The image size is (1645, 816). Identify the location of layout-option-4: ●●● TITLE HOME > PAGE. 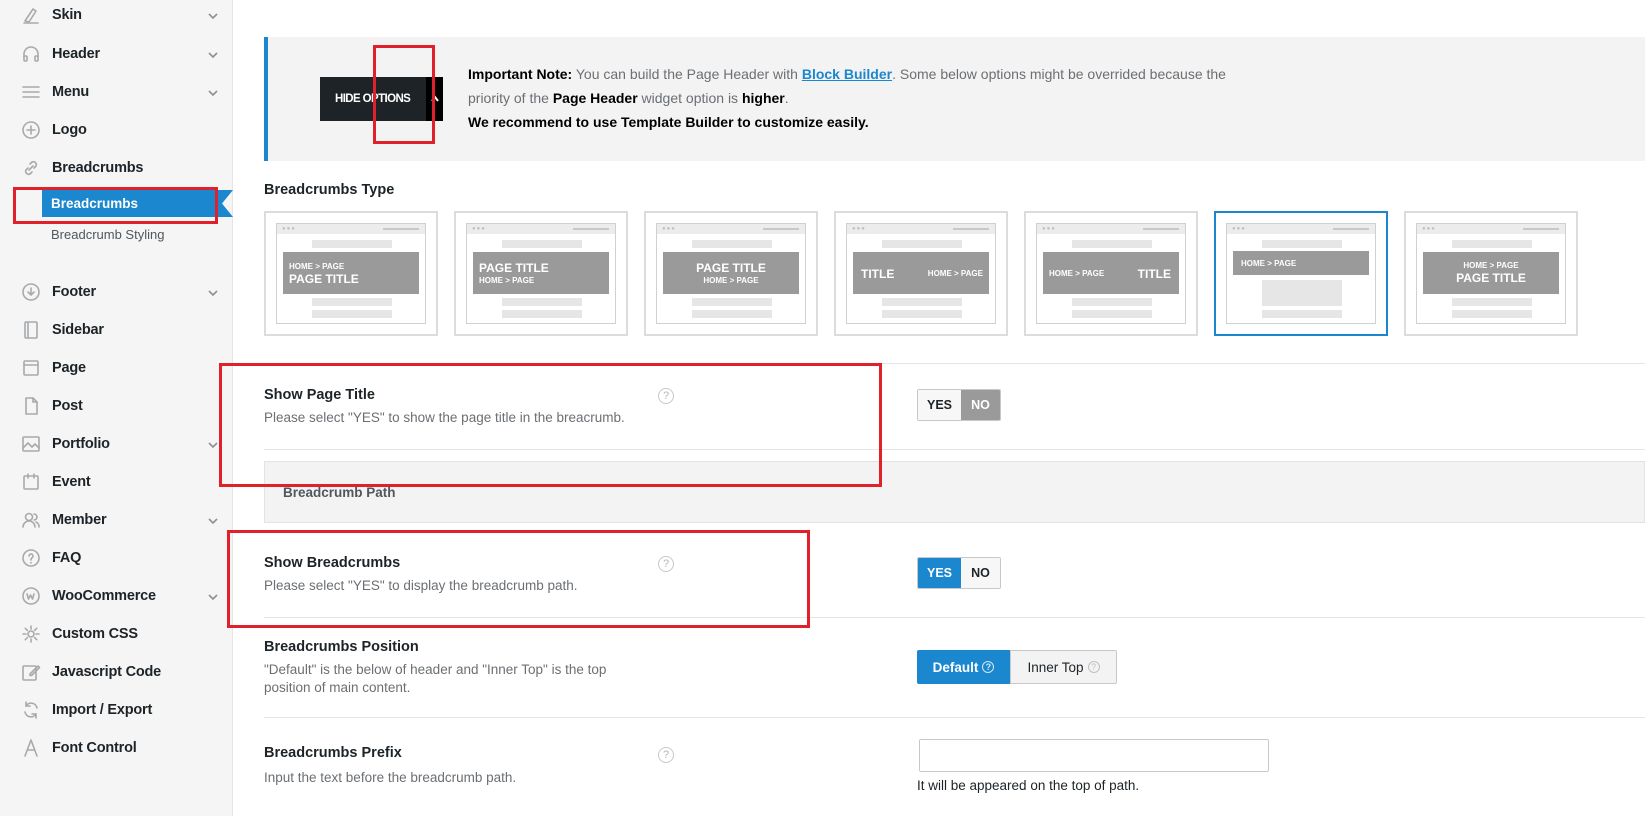
(921, 273).